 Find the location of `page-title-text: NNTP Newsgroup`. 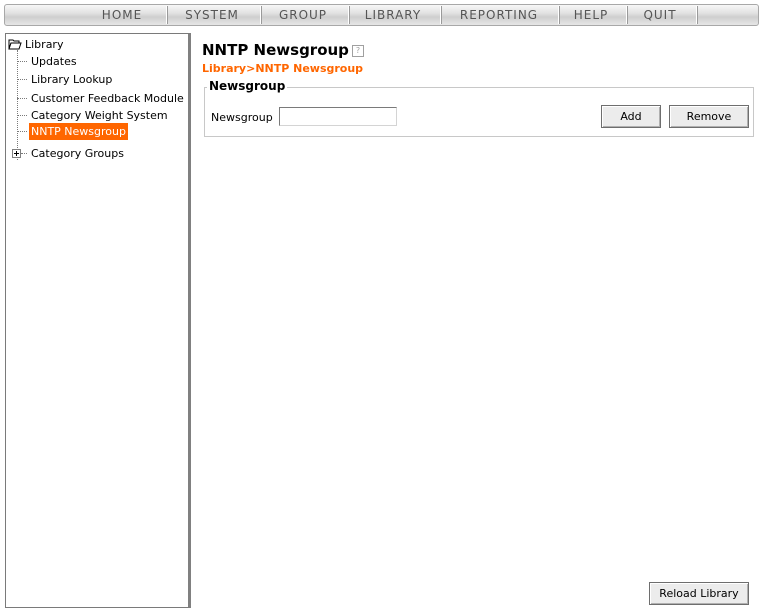

page-title-text: NNTP Newsgroup is located at coordinates (275, 50).